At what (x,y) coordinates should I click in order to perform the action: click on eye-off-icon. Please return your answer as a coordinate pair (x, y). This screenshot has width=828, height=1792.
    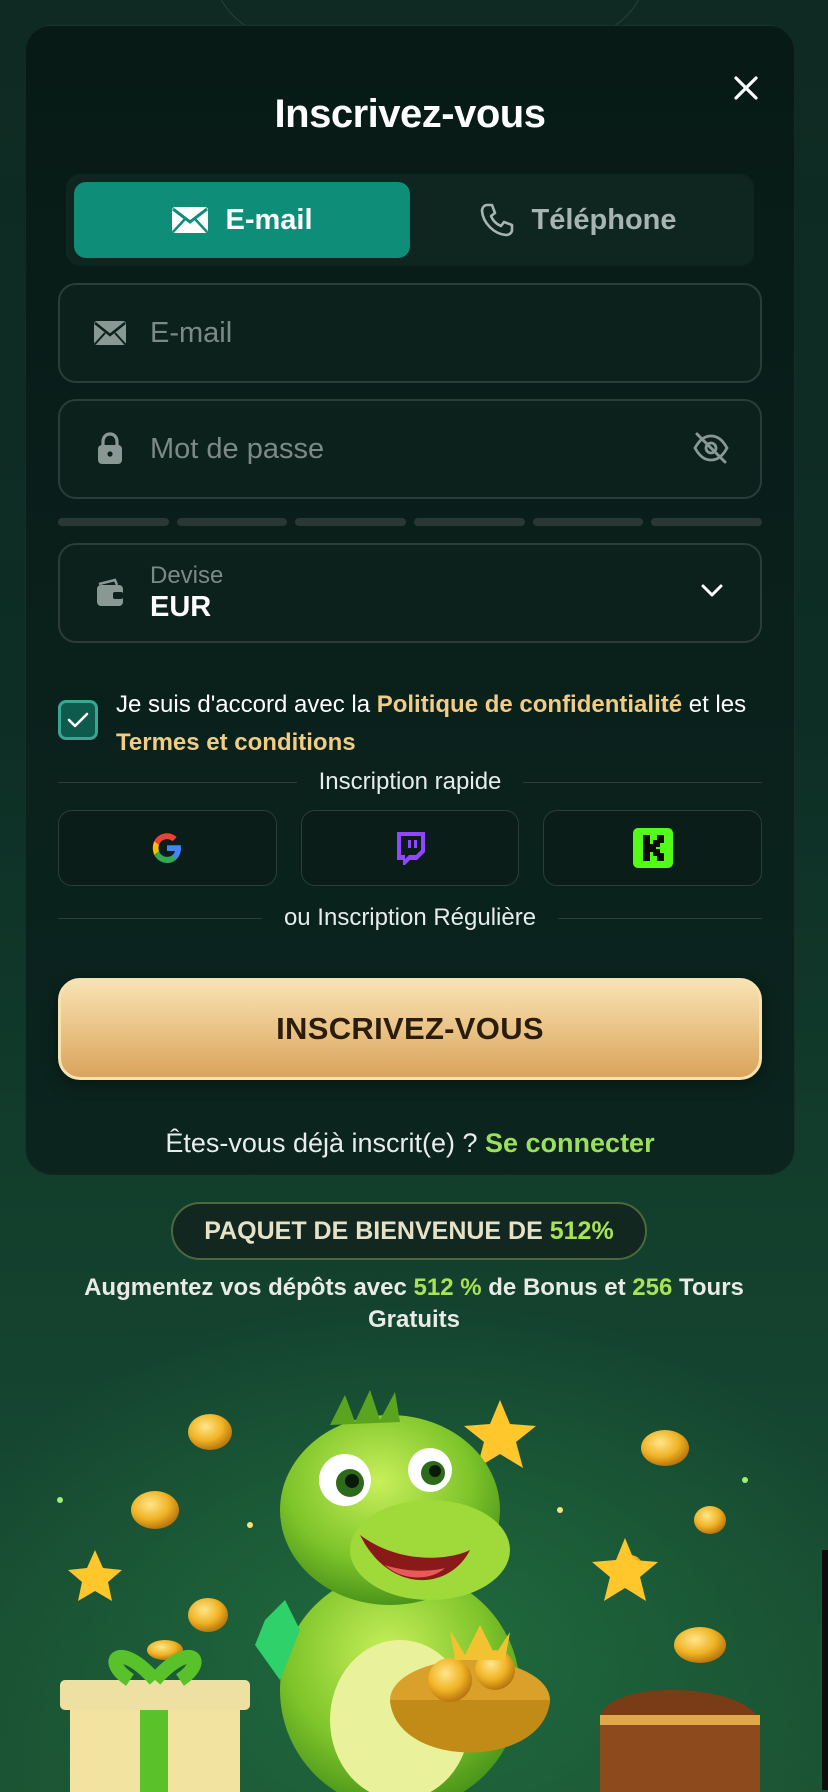
    Looking at the image, I should click on (711, 450).